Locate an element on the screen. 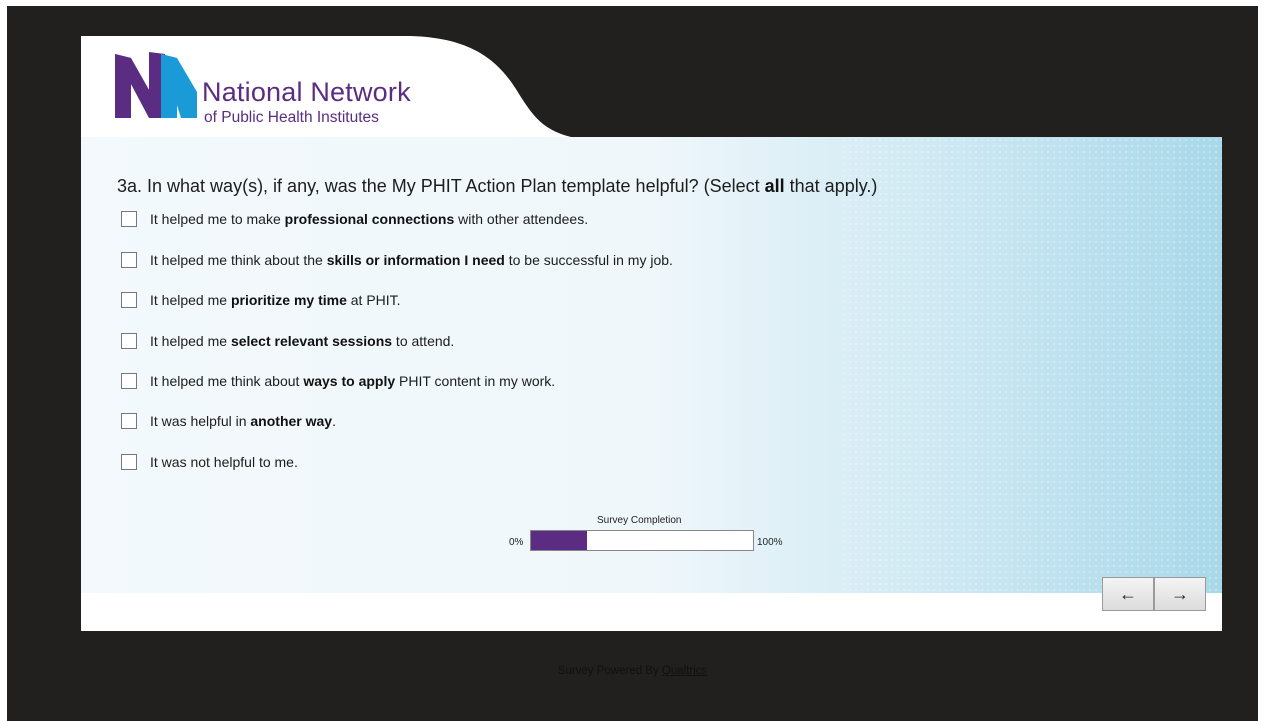  progress-max-label: 100% is located at coordinates (770, 542).